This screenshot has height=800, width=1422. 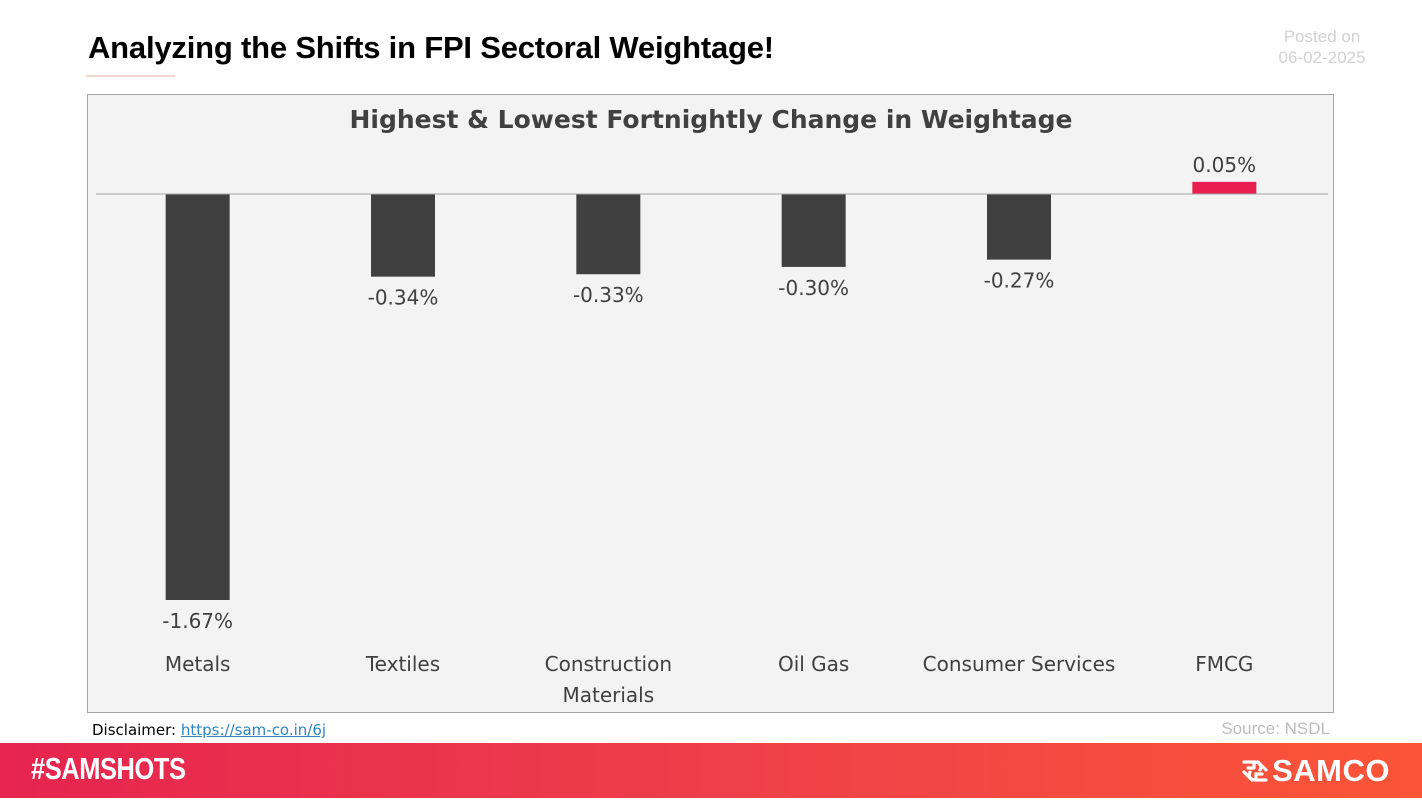 What do you see at coordinates (403, 235) in the screenshot?
I see `bar-textiles` at bounding box center [403, 235].